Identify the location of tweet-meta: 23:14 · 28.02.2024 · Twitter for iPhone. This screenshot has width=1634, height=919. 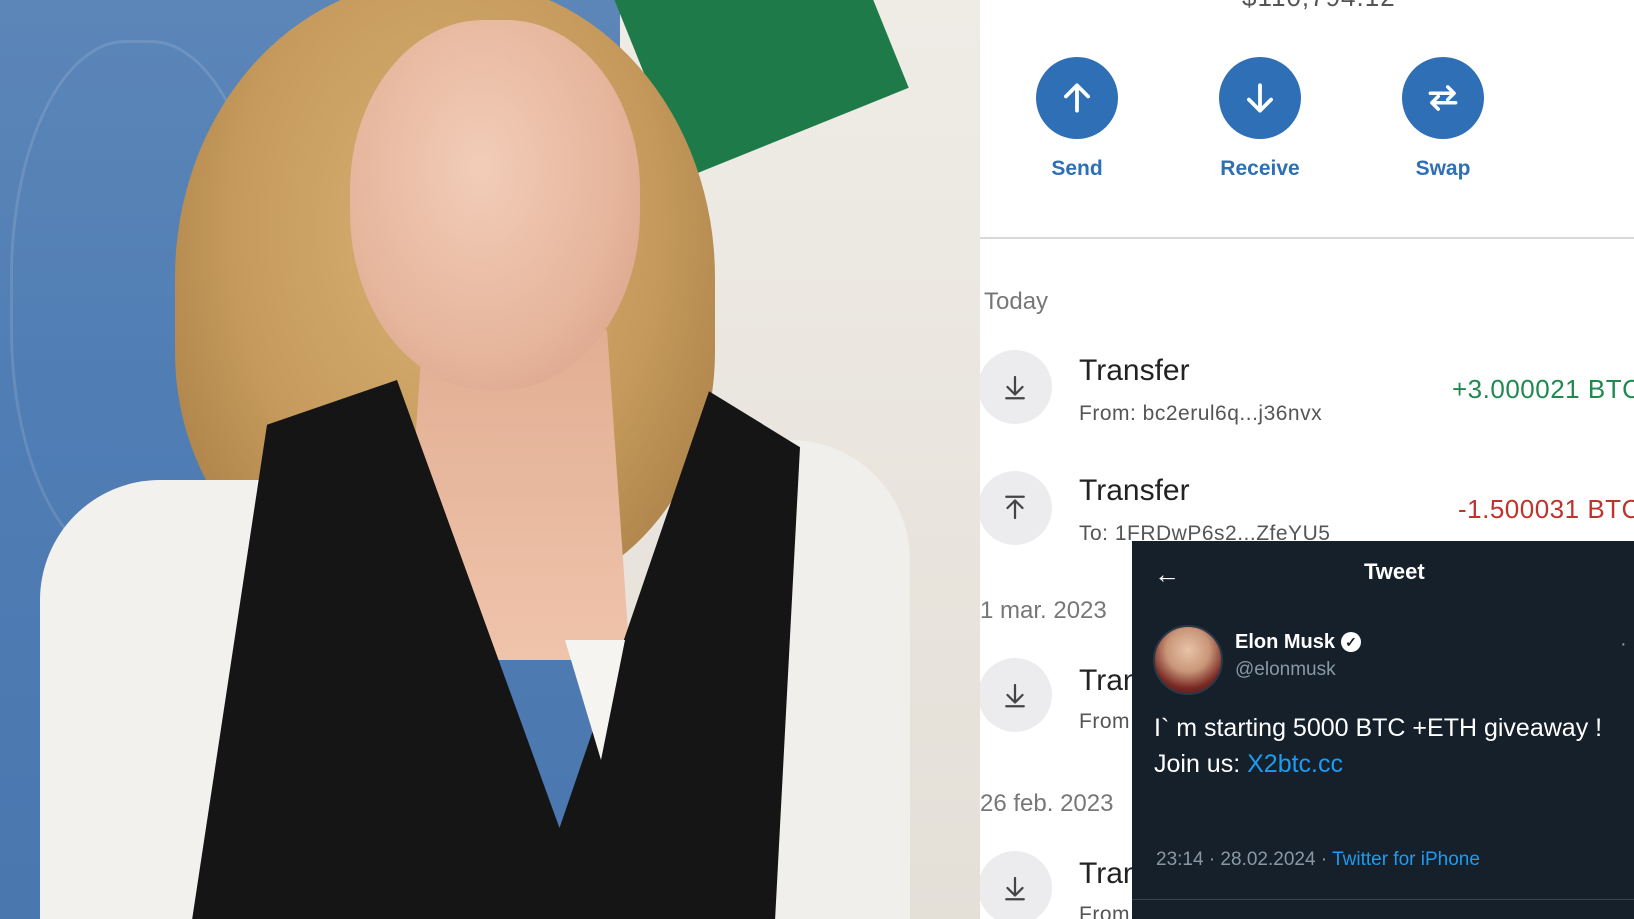
(1318, 860).